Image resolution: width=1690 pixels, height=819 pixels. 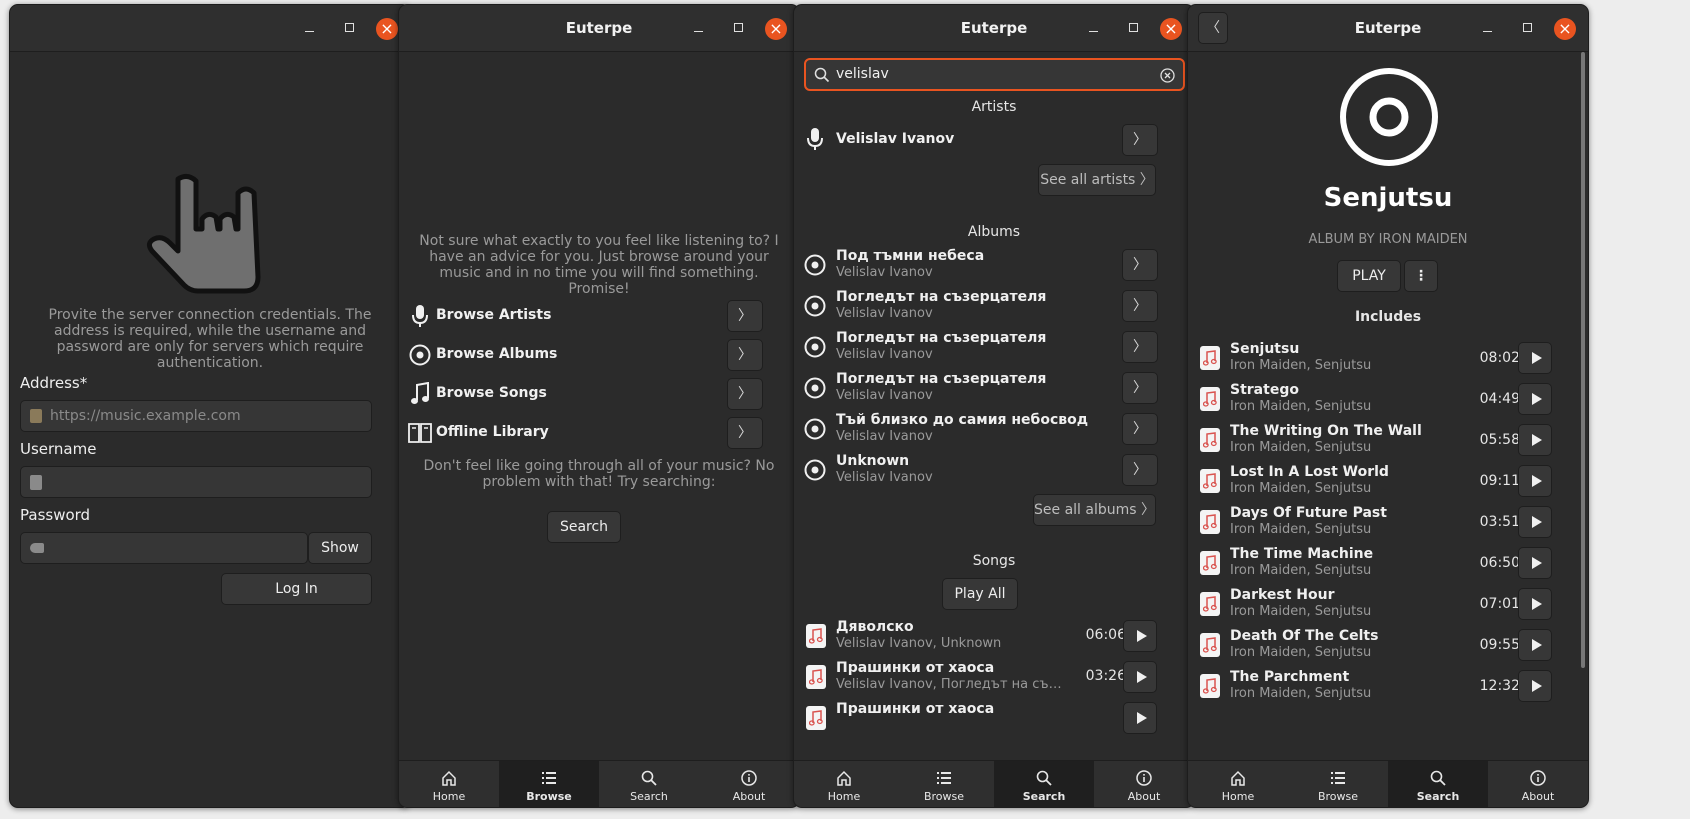 What do you see at coordinates (994, 74) in the screenshot?
I see `search-input: velislav` at bounding box center [994, 74].